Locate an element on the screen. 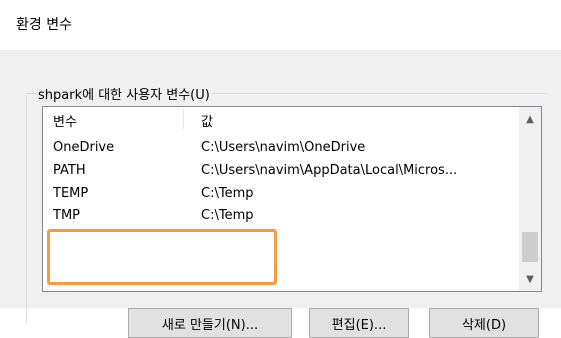  column-header-name: 변수 is located at coordinates (65, 120).